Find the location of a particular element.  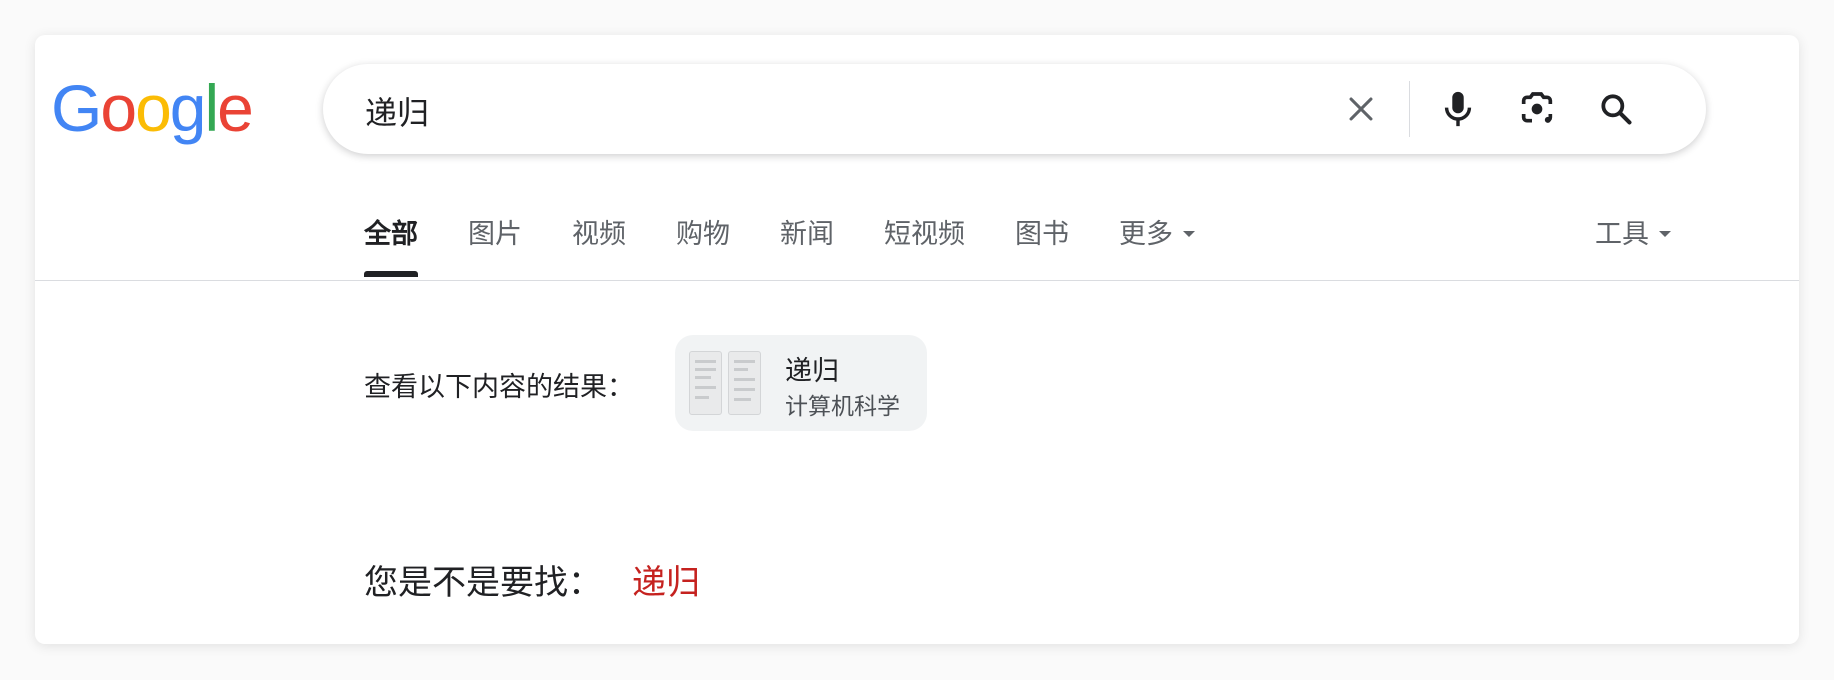

logo-letter: l is located at coordinates (212, 108).